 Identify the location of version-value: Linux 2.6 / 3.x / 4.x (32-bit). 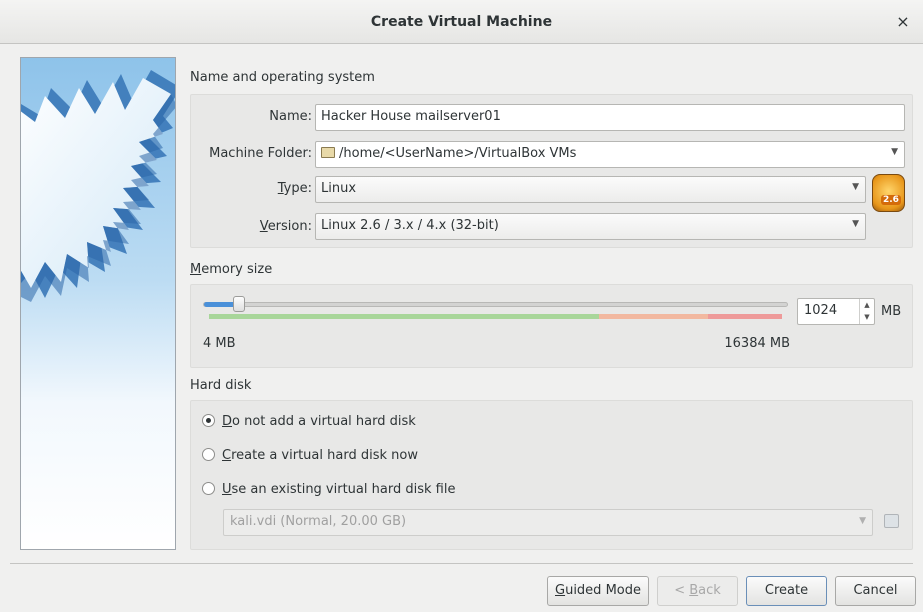
(410, 225).